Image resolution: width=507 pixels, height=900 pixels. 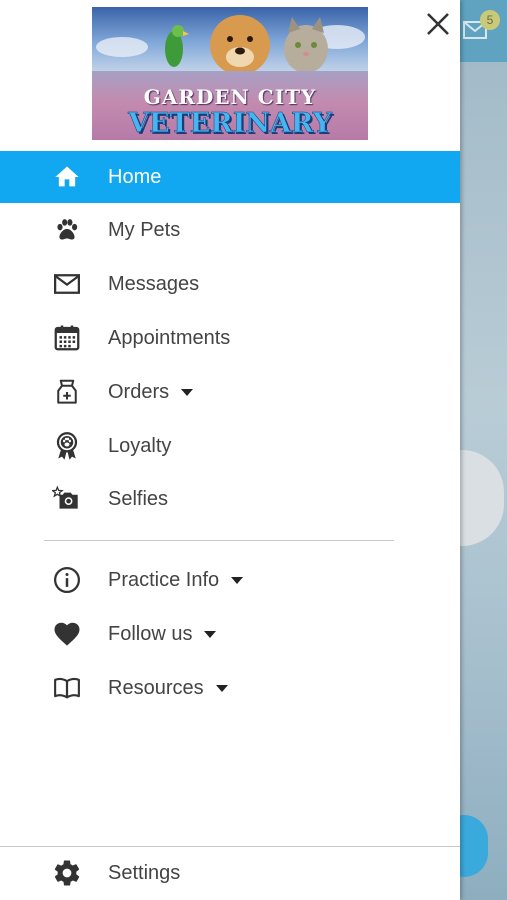 What do you see at coordinates (230, 499) in the screenshot?
I see `menu-item-selfies: Selfies` at bounding box center [230, 499].